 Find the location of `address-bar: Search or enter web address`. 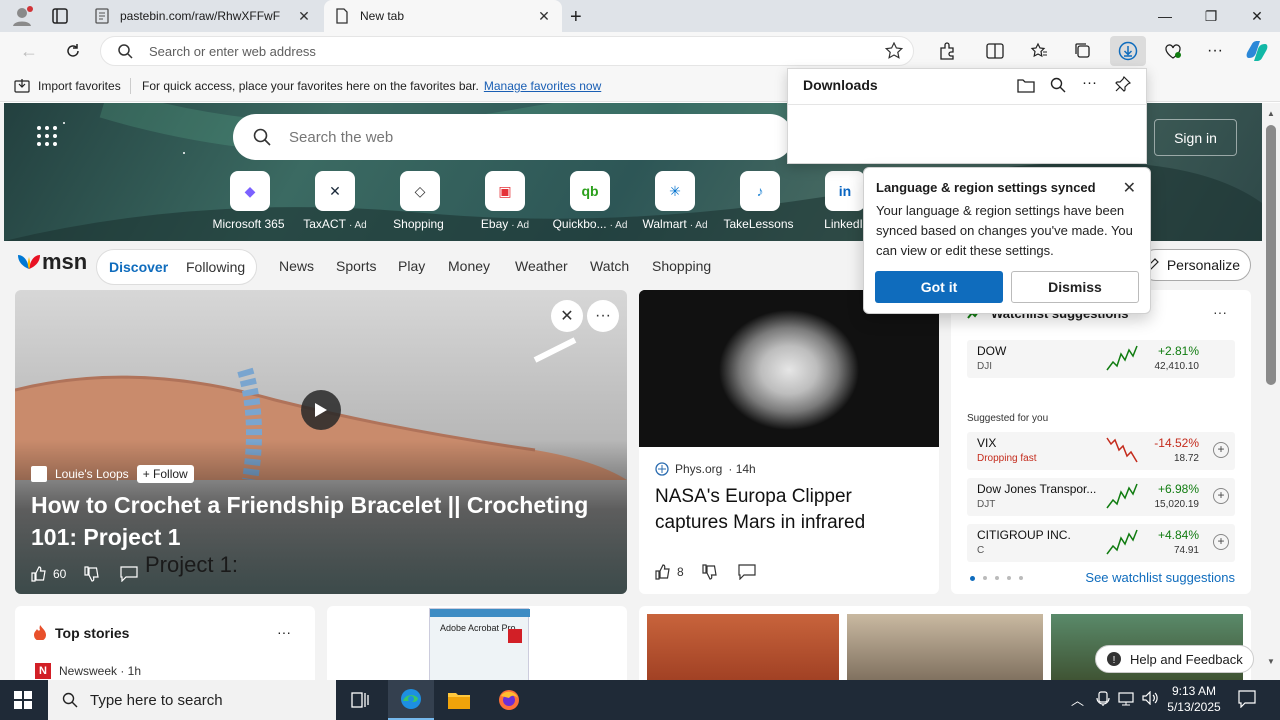

address-bar: Search or enter web address is located at coordinates (507, 51).